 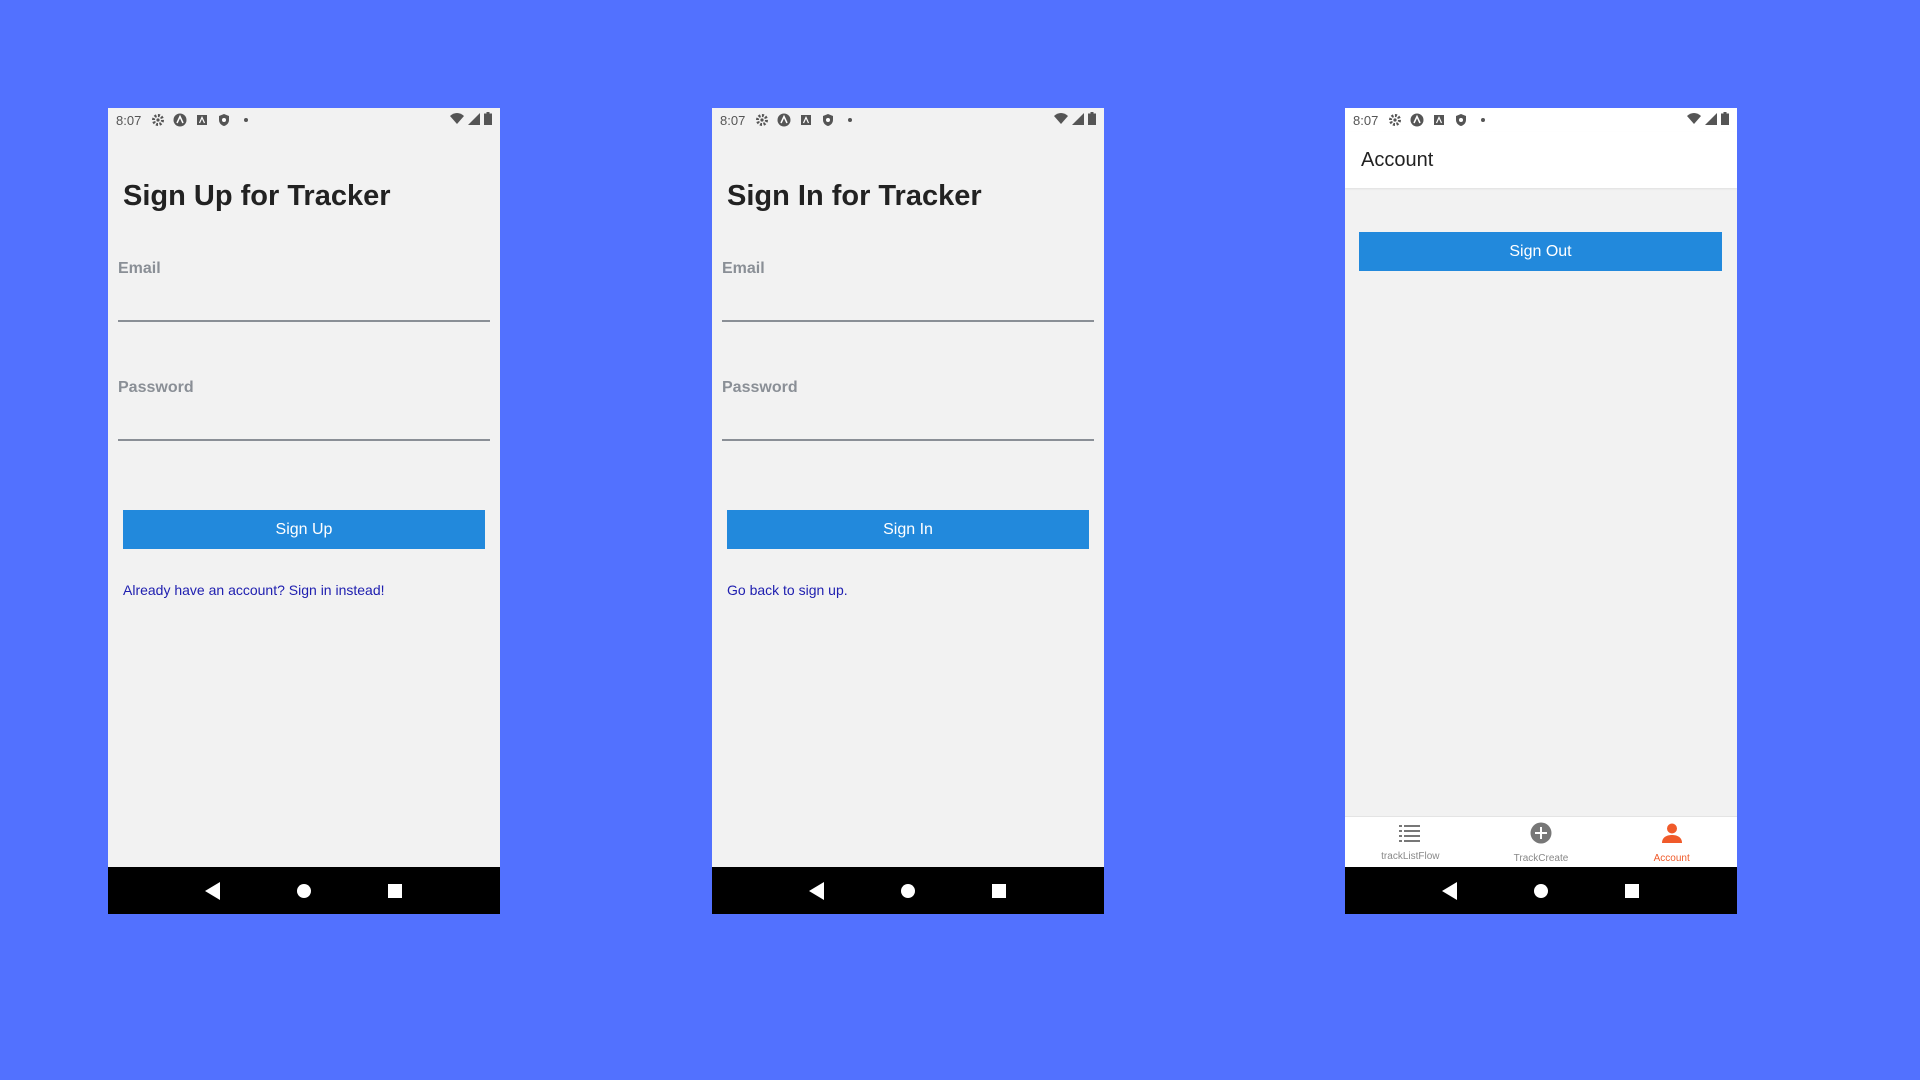 I want to click on header-title: Account, so click(x=1397, y=160).